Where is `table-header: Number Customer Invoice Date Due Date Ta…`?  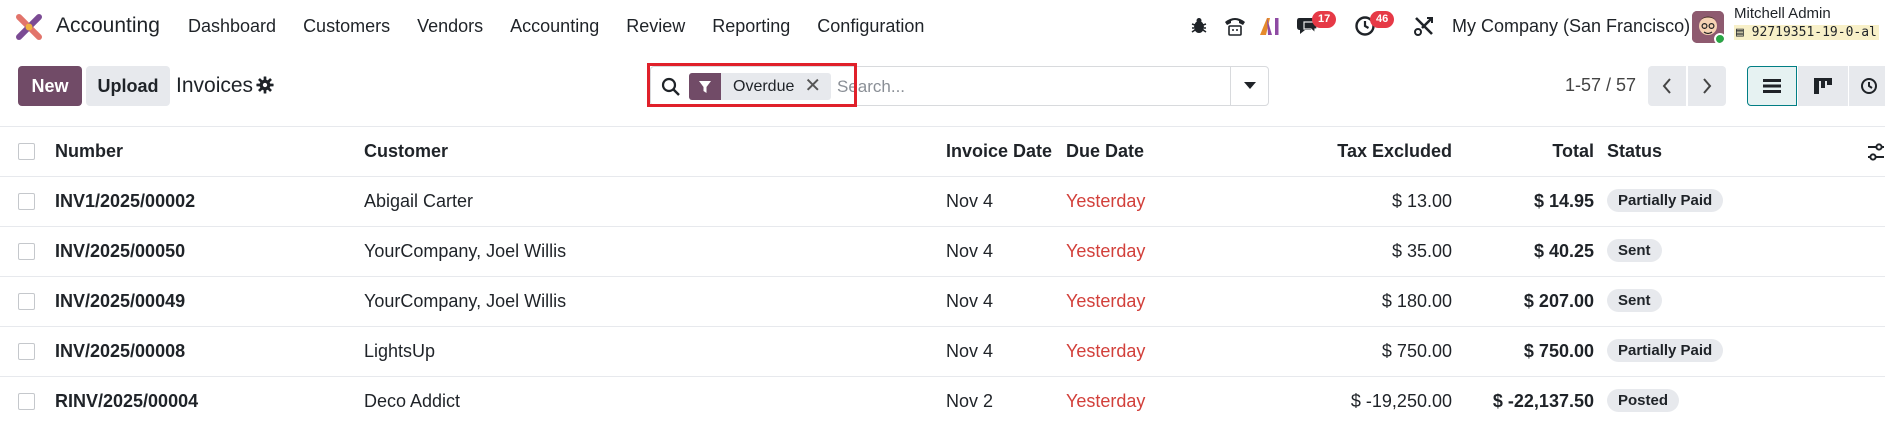
table-header: Number Customer Invoice Date Due Date Ta… is located at coordinates (942, 152).